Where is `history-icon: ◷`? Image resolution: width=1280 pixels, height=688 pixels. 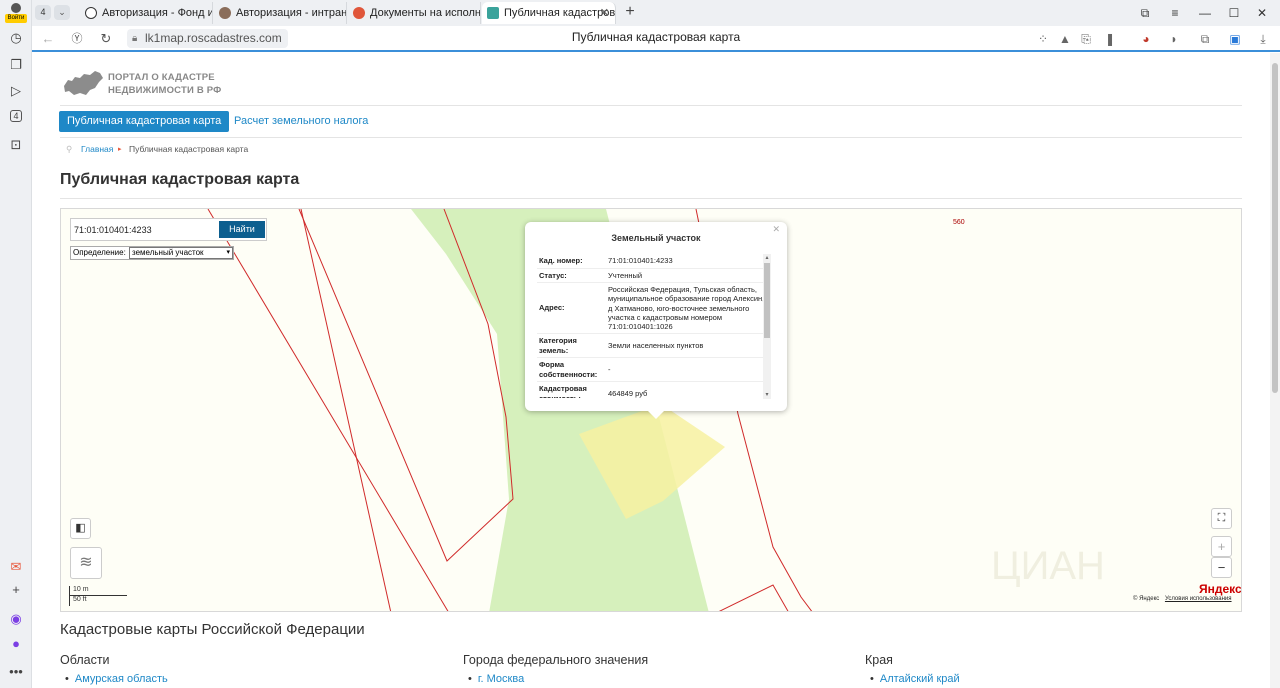
history-icon: ◷ is located at coordinates (16, 38).